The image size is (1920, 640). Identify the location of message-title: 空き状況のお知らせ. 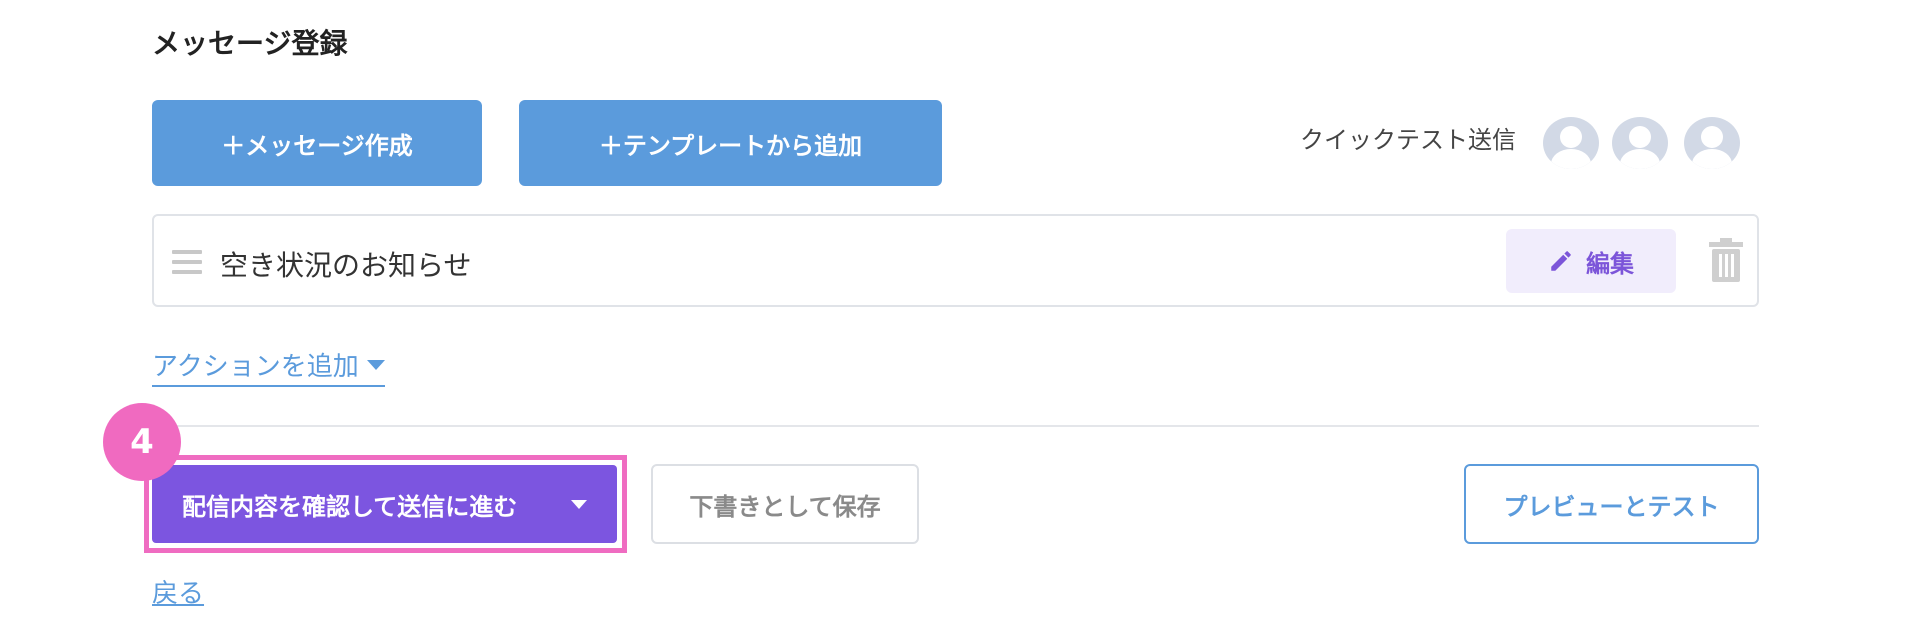
(346, 265).